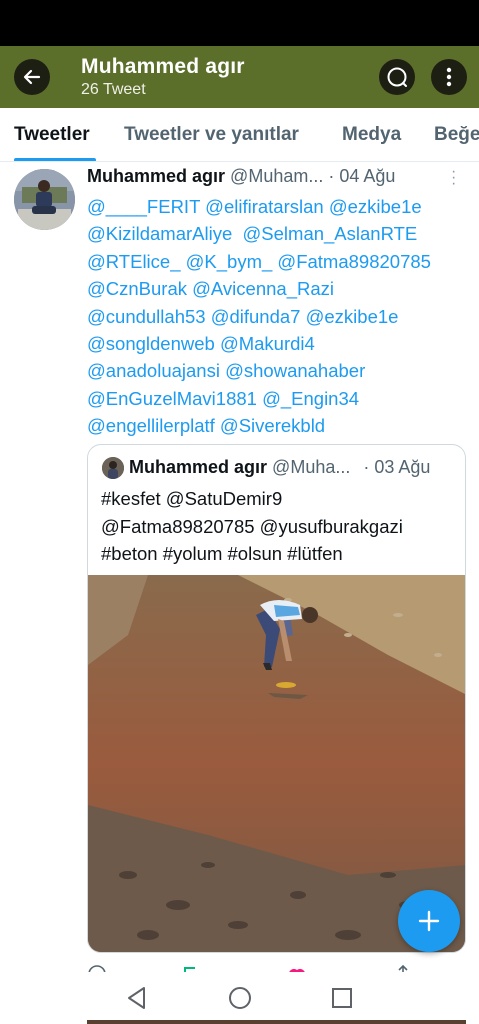 The image size is (479, 1024). I want to click on mention-line: @EnGuzelMavi1881 @_Engin34, so click(279, 398).